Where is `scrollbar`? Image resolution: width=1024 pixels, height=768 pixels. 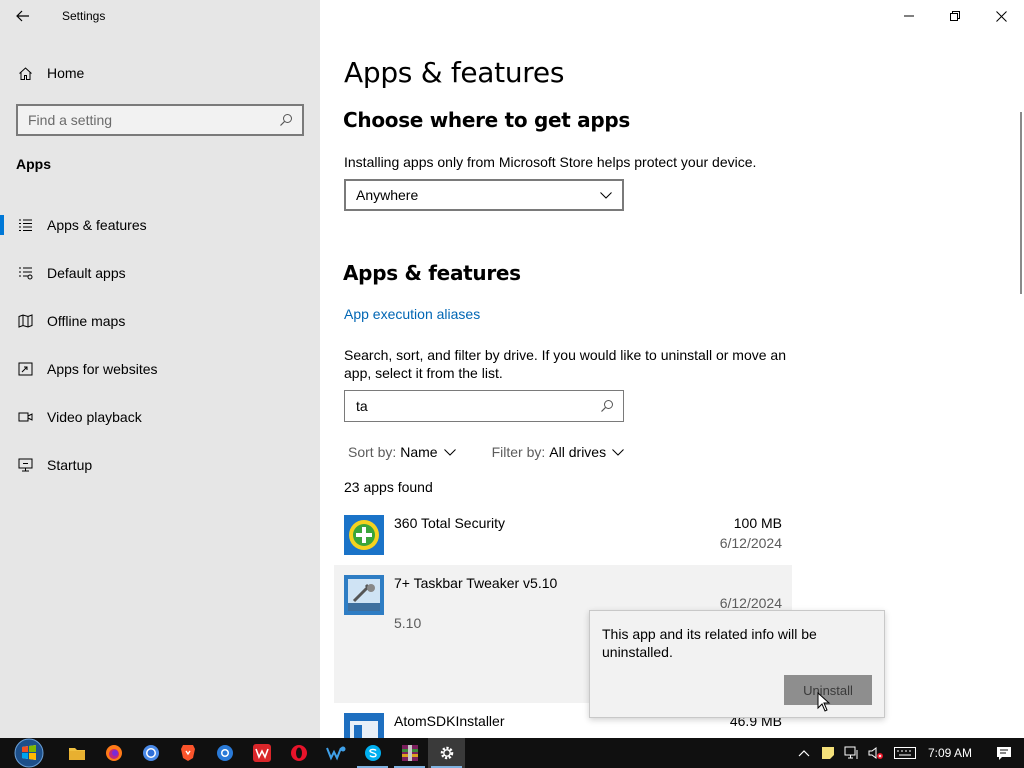 scrollbar is located at coordinates (1021, 203).